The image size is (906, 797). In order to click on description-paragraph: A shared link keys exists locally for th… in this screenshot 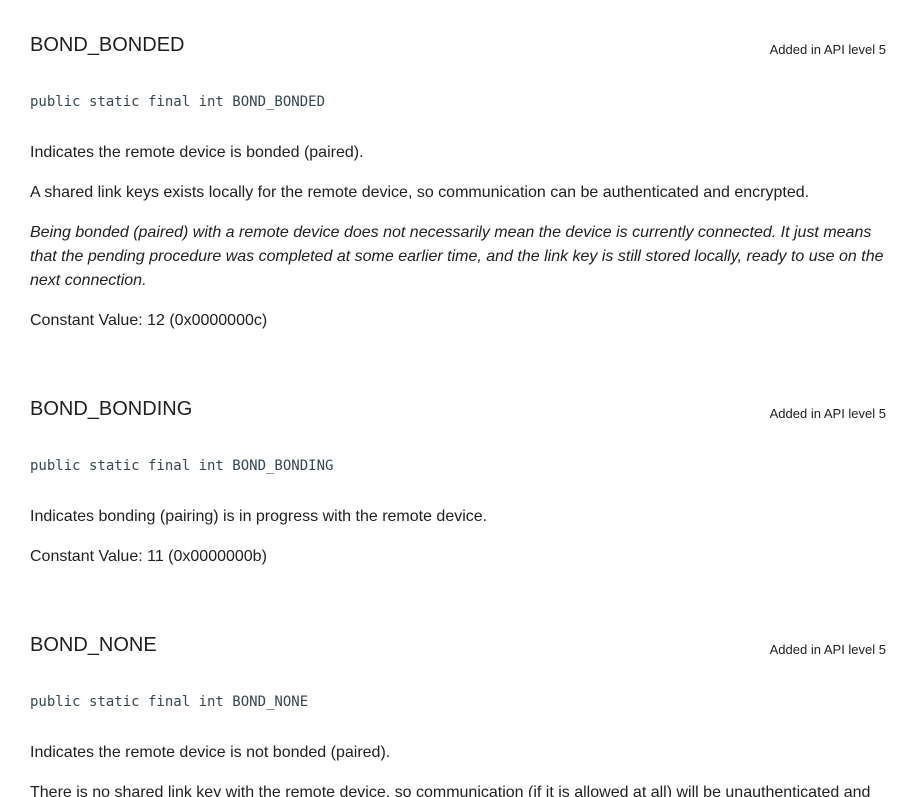, I will do `click(420, 192)`.